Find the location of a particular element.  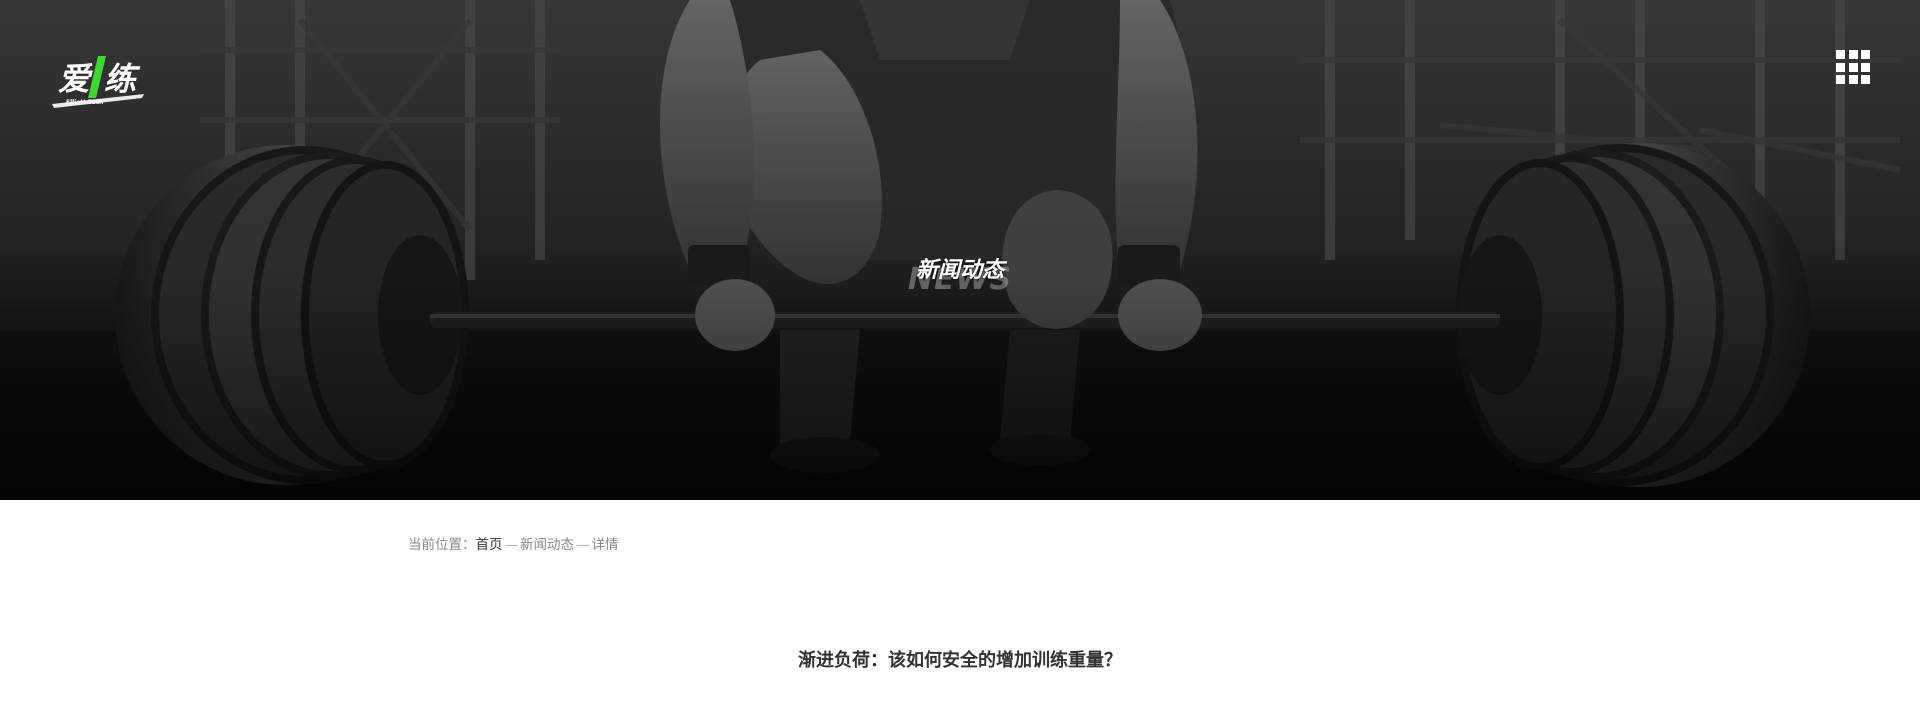

svg-text: 练 is located at coordinates (122, 79).